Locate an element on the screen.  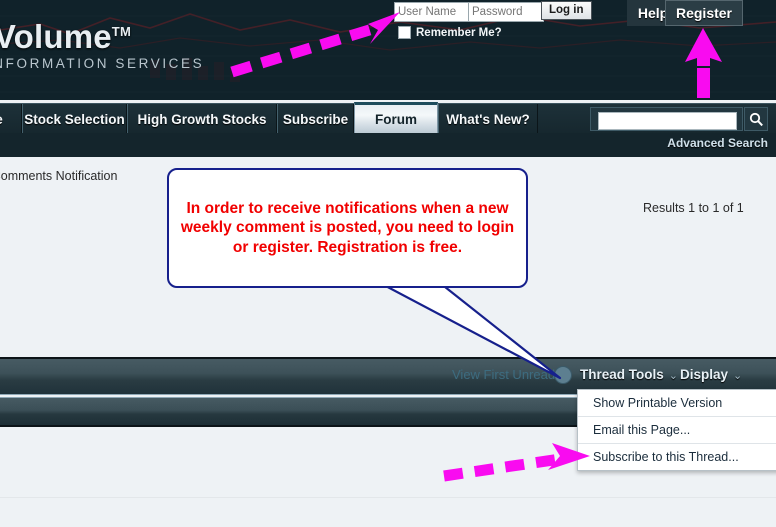
menu-item-show-printable-version: Show Printable Version is located at coordinates (677, 403).